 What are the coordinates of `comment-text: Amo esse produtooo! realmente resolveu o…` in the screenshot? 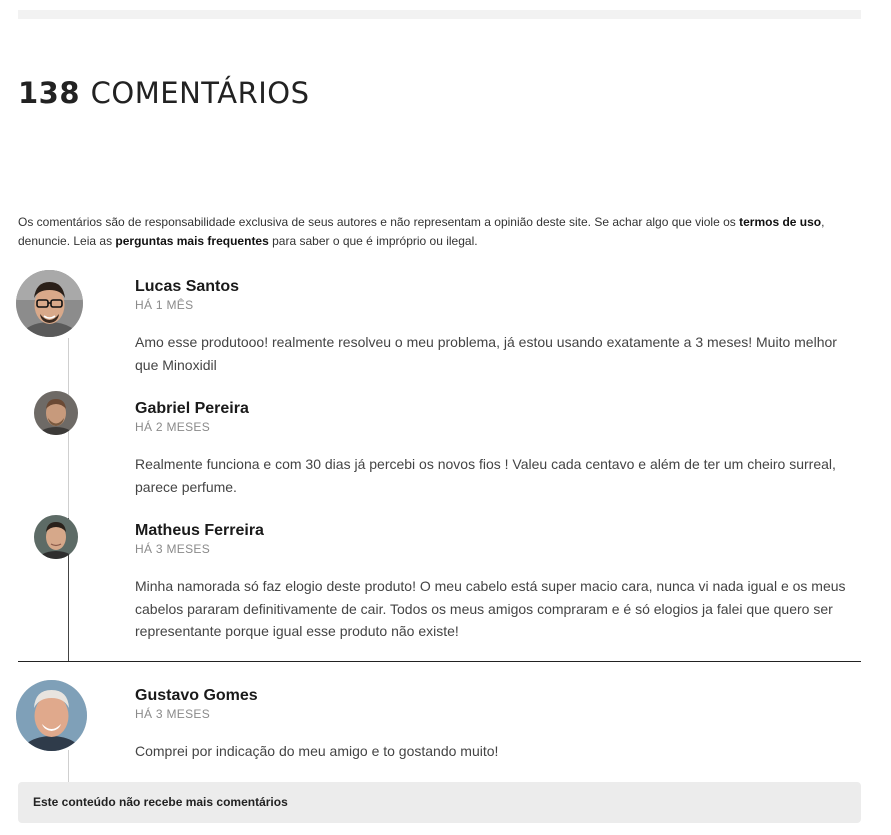 It's located at (486, 353).